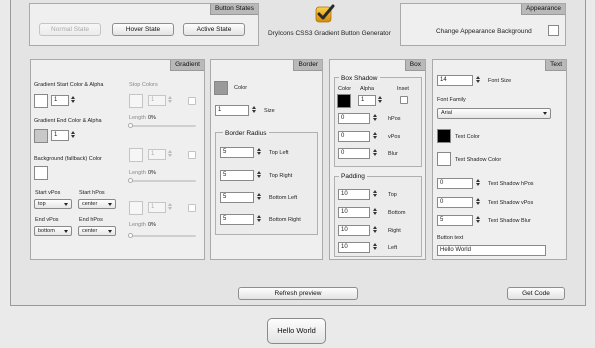 The height and width of the screenshot is (348, 595). What do you see at coordinates (375, 212) in the screenshot?
I see `padding-bottom-stepper` at bounding box center [375, 212].